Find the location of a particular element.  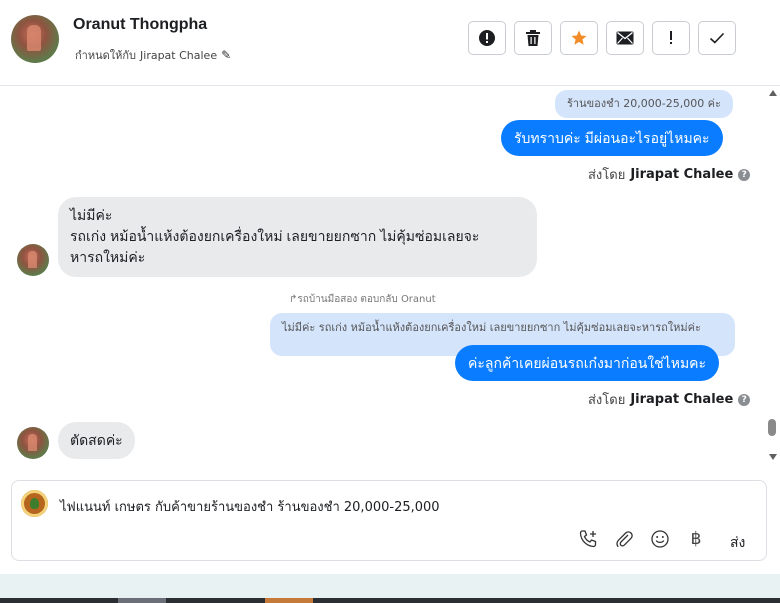

mark-done-button is located at coordinates (717, 38).